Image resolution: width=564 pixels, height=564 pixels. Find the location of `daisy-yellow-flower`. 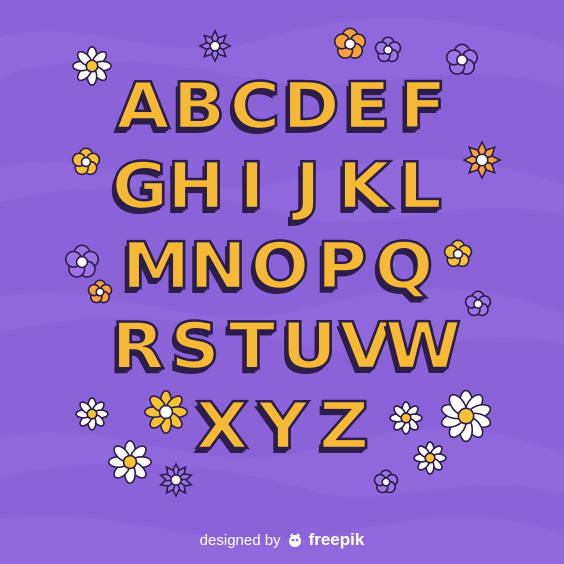

daisy-yellow-flower is located at coordinates (166, 412).